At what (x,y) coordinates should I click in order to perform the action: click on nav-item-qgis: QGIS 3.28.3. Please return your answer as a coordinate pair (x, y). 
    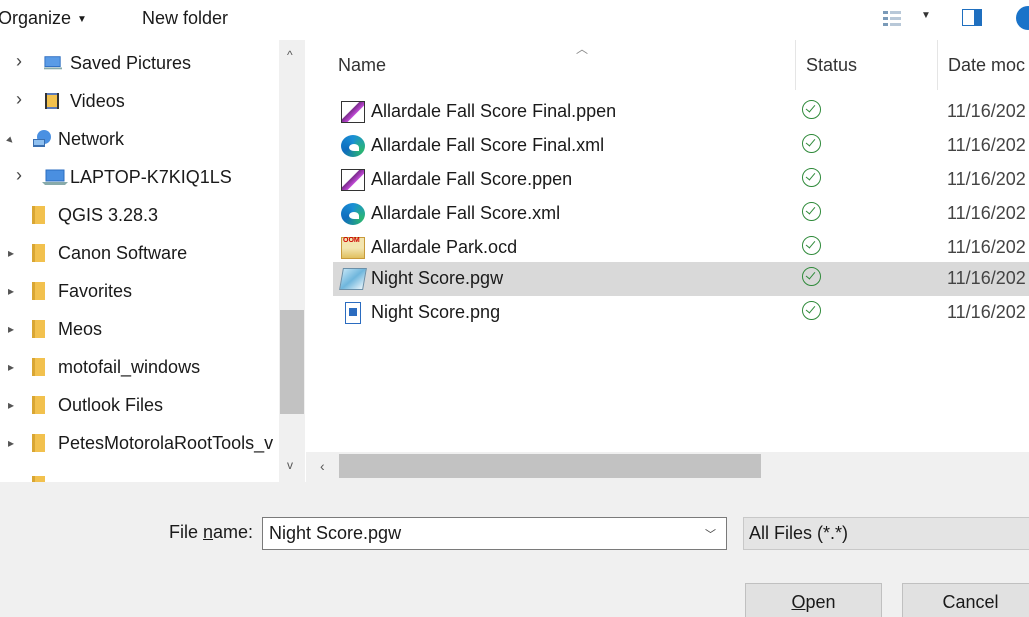
    Looking at the image, I should click on (140, 215).